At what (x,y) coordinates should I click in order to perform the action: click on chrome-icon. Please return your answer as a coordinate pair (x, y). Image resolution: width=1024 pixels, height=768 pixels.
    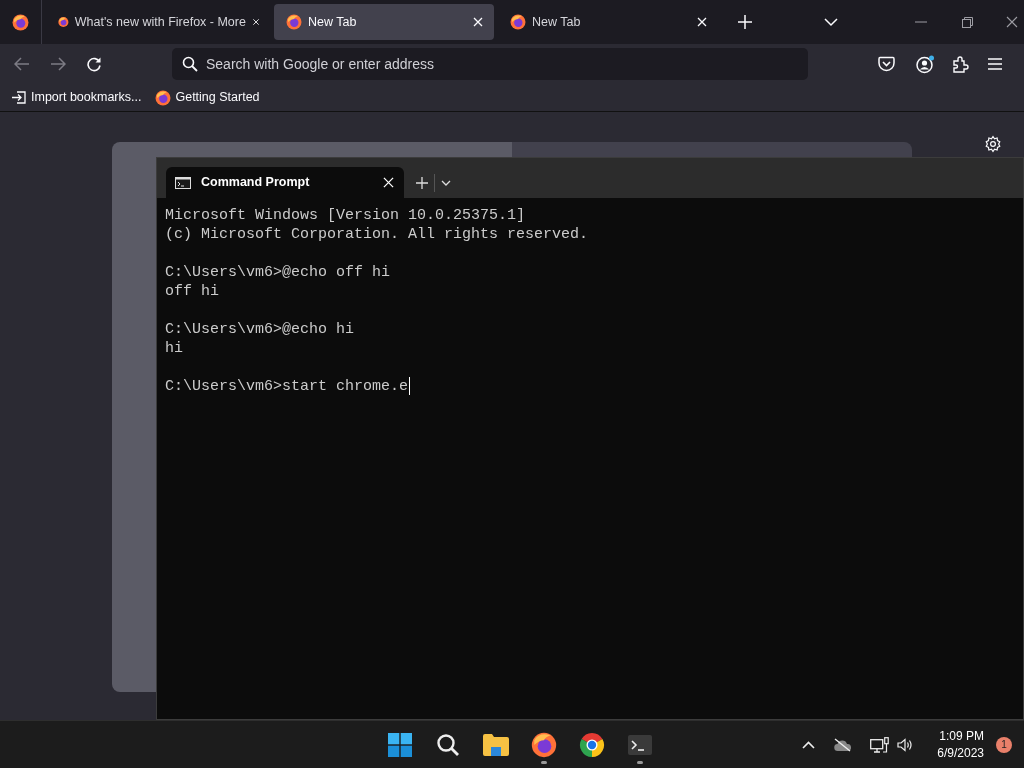
    Looking at the image, I should click on (592, 744).